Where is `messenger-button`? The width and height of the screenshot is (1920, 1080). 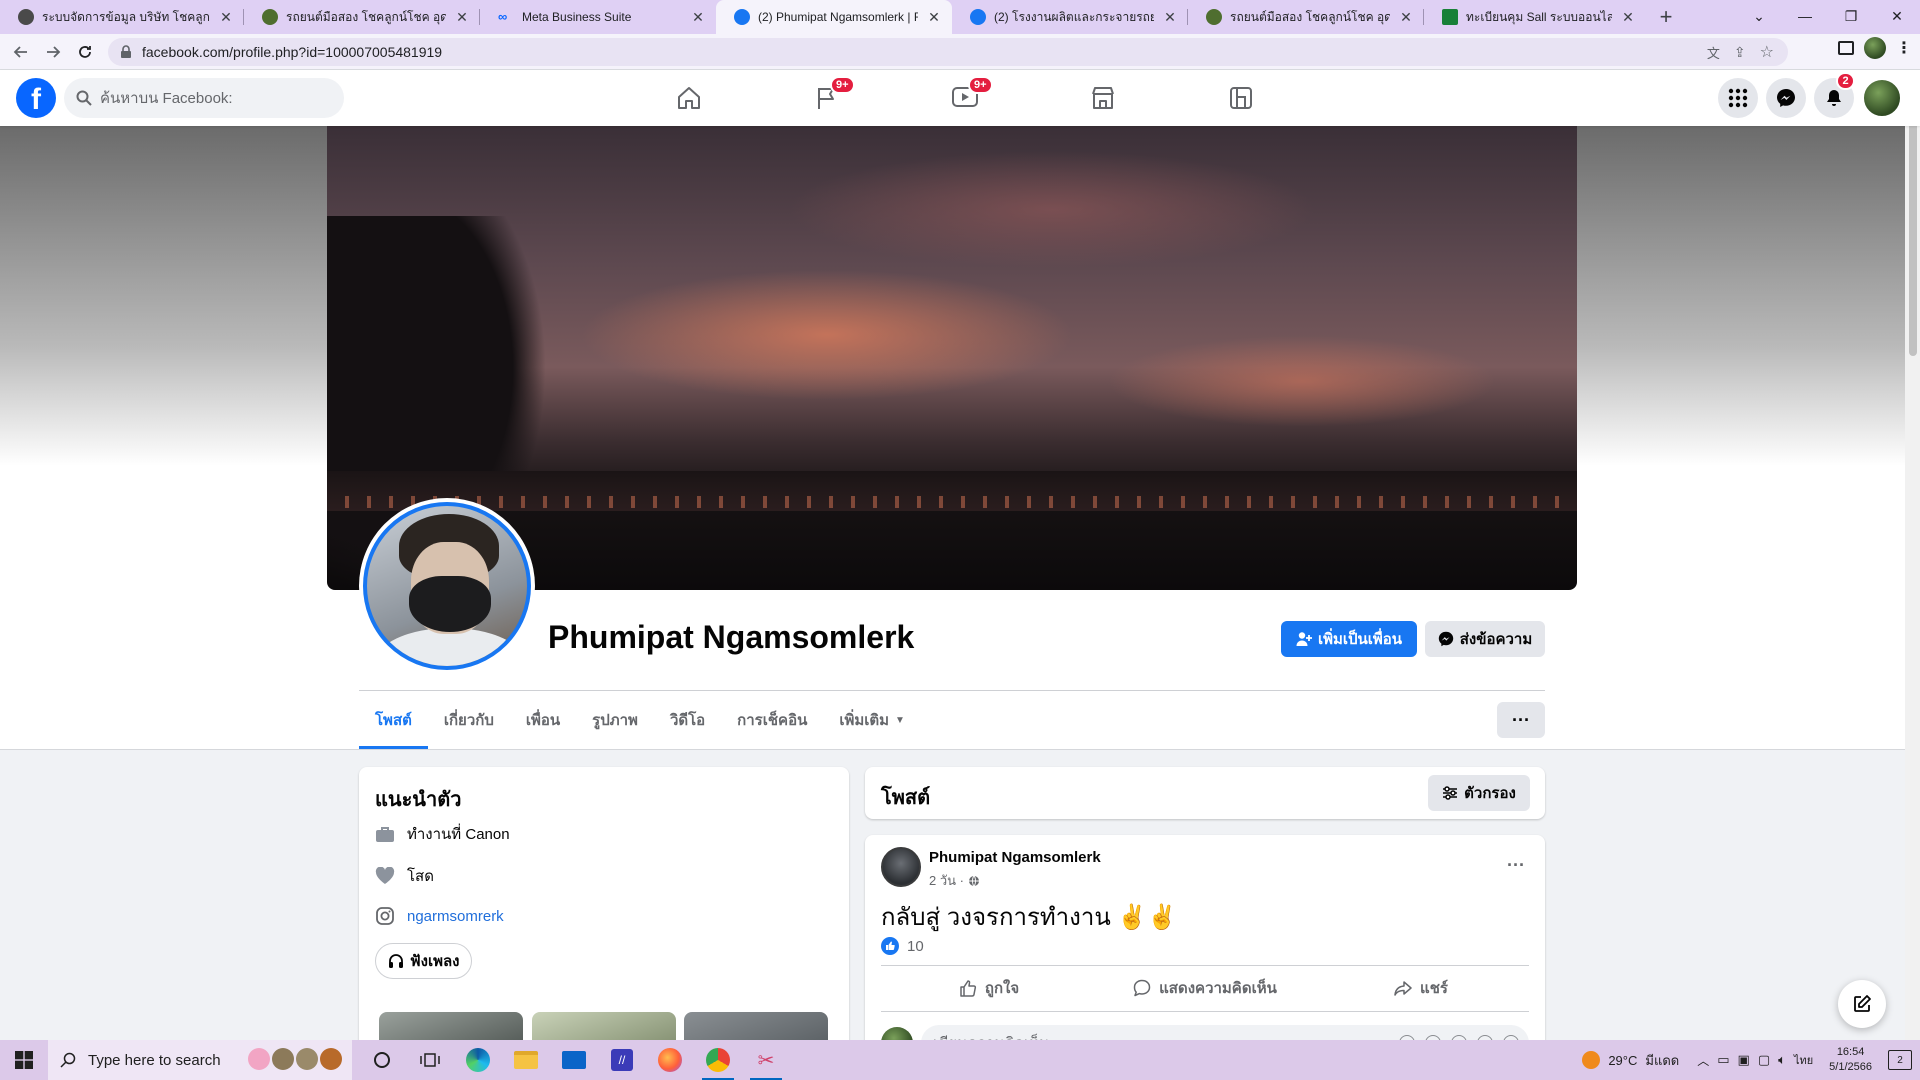
messenger-button is located at coordinates (1786, 98).